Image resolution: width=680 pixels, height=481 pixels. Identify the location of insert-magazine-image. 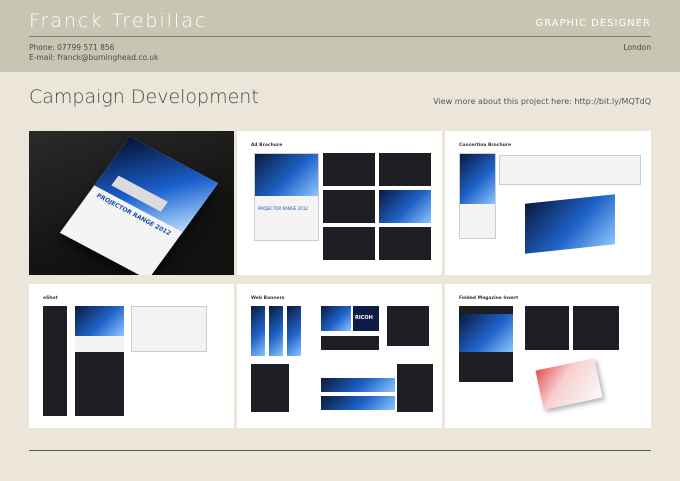
(569, 384).